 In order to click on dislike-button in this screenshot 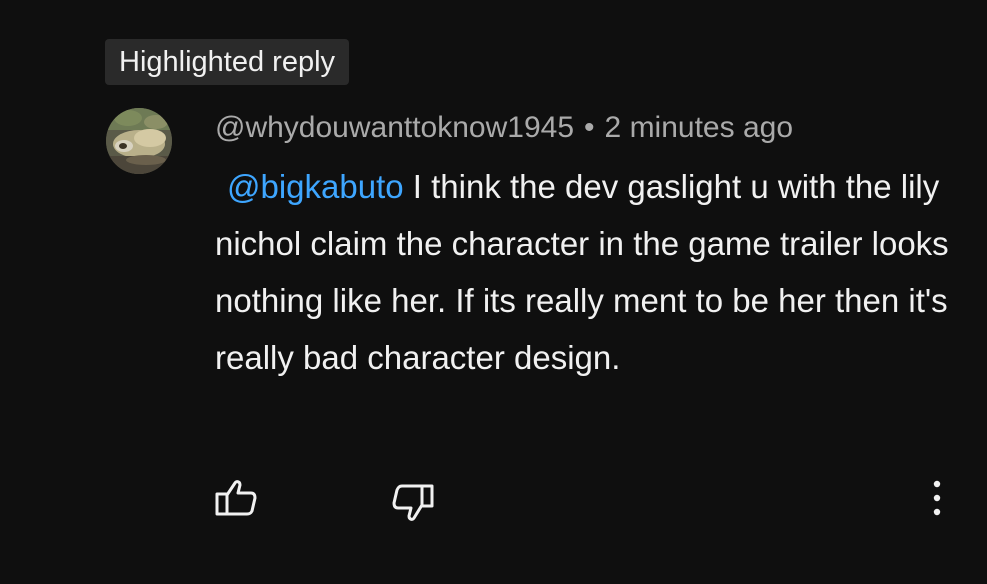, I will do `click(413, 503)`.